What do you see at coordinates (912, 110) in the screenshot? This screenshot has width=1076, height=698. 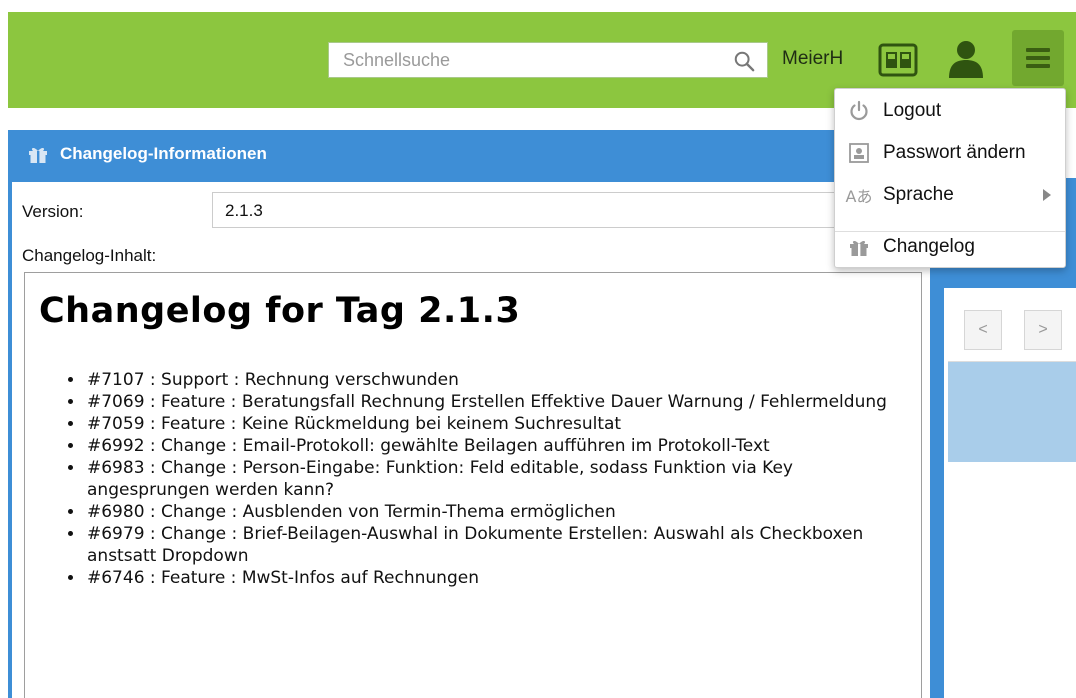 I see `menu-item-label: Logout` at bounding box center [912, 110].